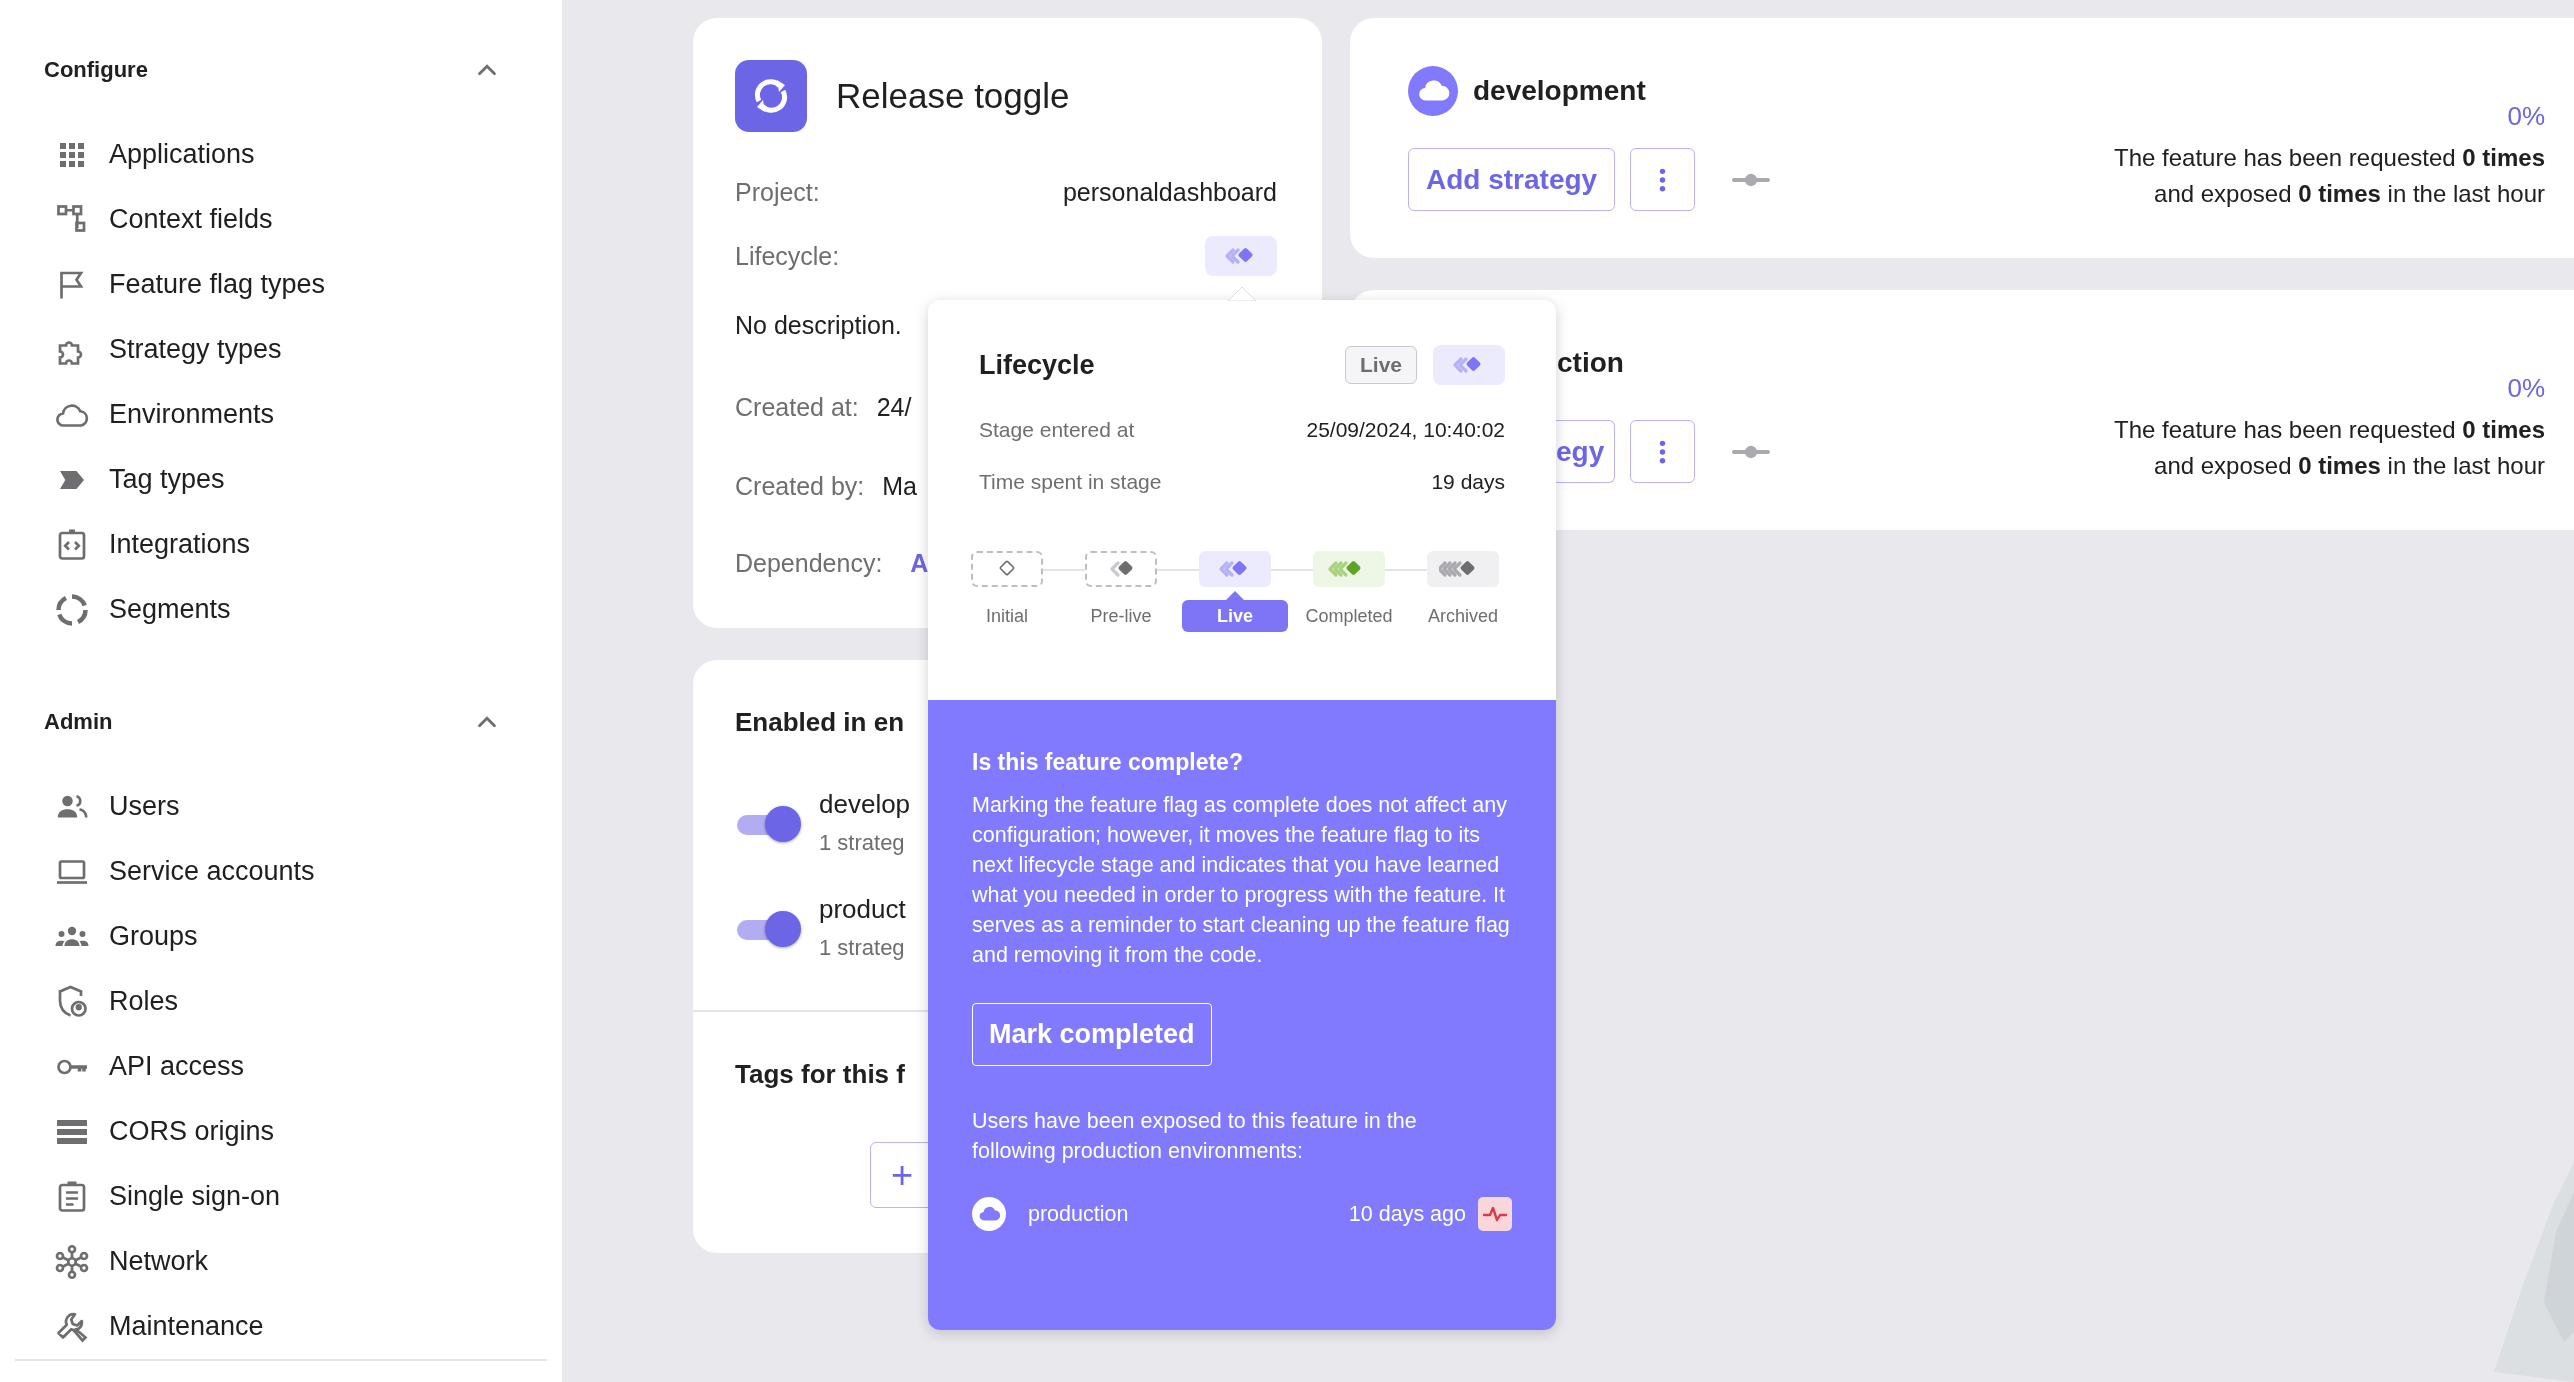  Describe the element at coordinates (217, 284) in the screenshot. I see `sidebar-item: Feature flag types` at that location.